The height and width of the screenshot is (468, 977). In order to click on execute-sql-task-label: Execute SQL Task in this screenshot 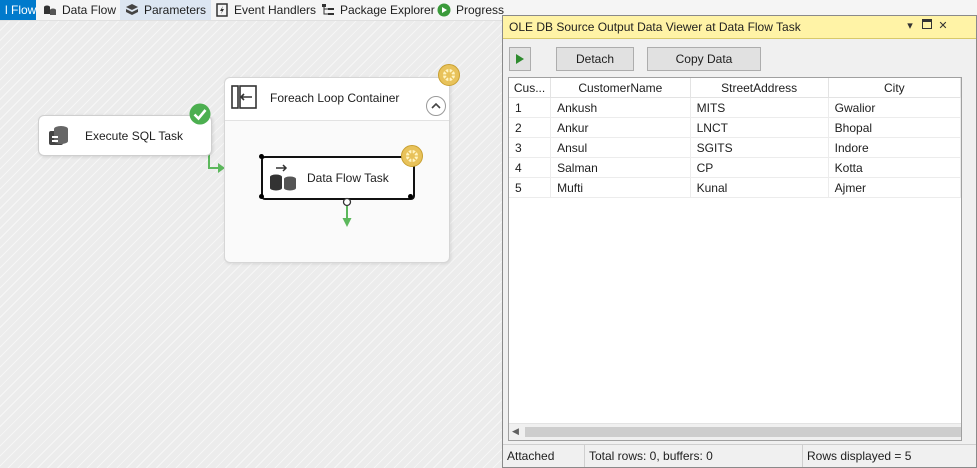, I will do `click(134, 135)`.